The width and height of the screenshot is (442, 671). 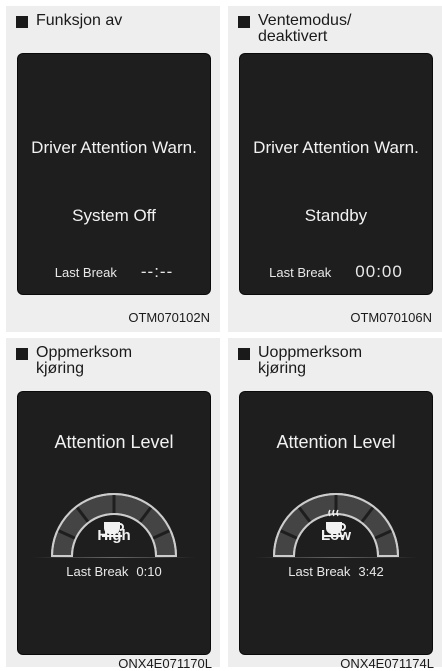 I want to click on figure-code: OTM070102N, so click(x=169, y=317).